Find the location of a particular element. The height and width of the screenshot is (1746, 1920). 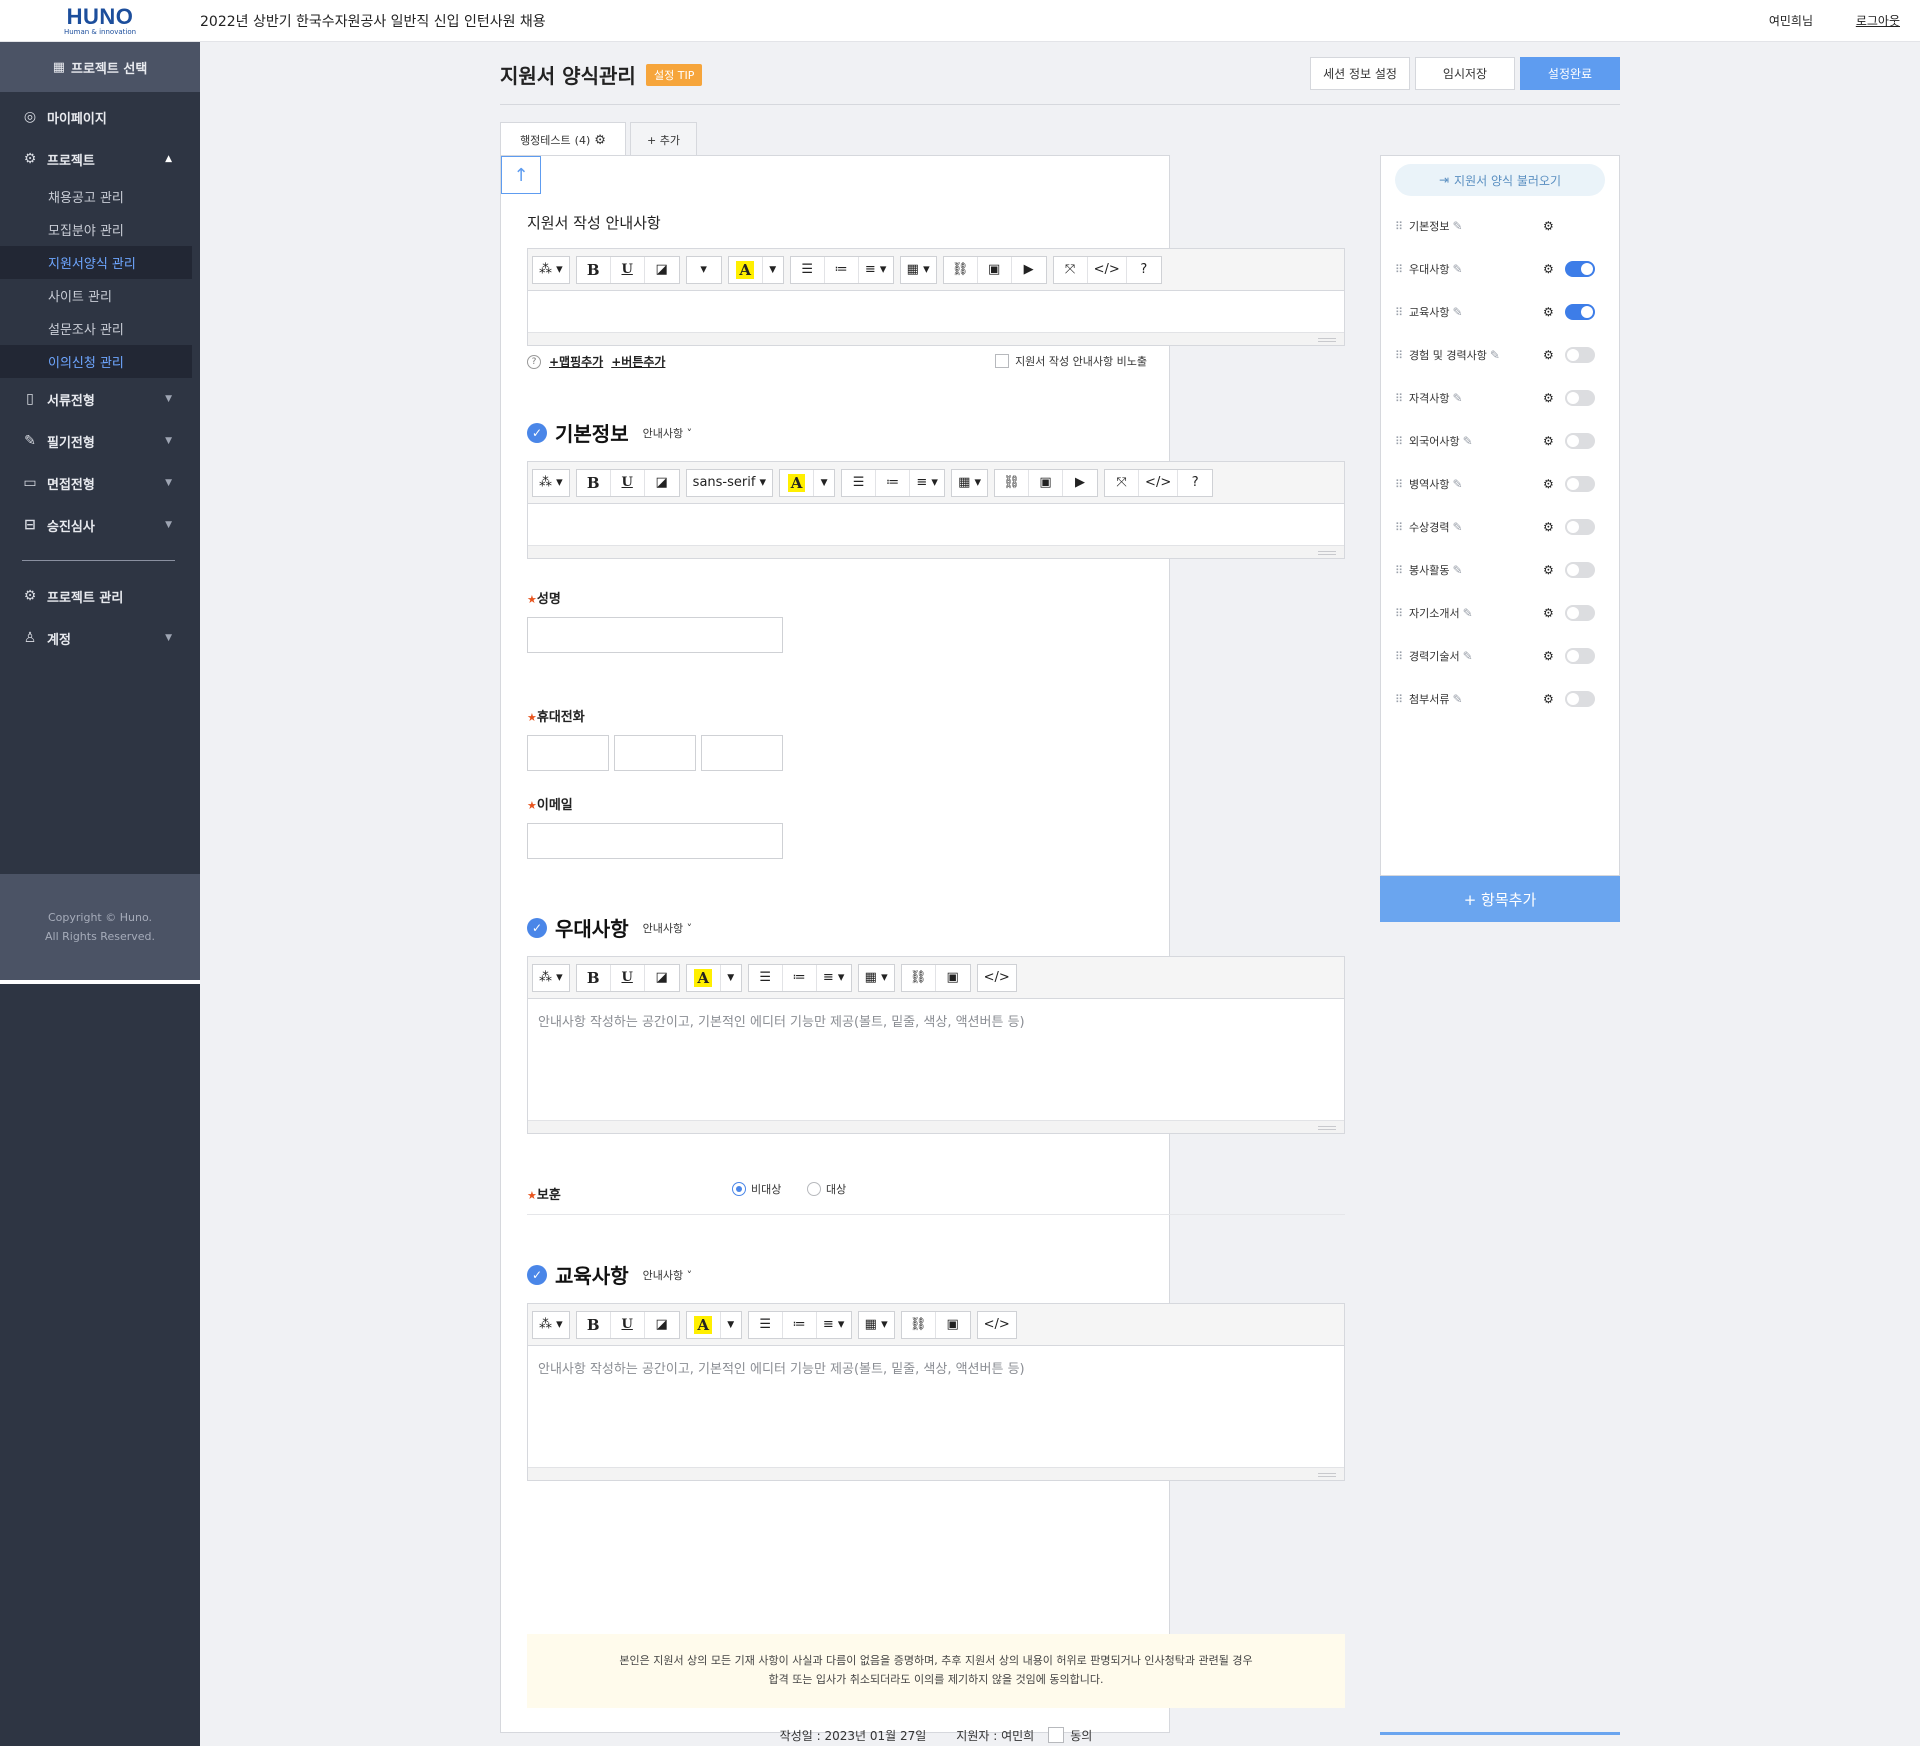

nav-project-manage: ⚙ 프로젝트 관리 is located at coordinates (100, 596).